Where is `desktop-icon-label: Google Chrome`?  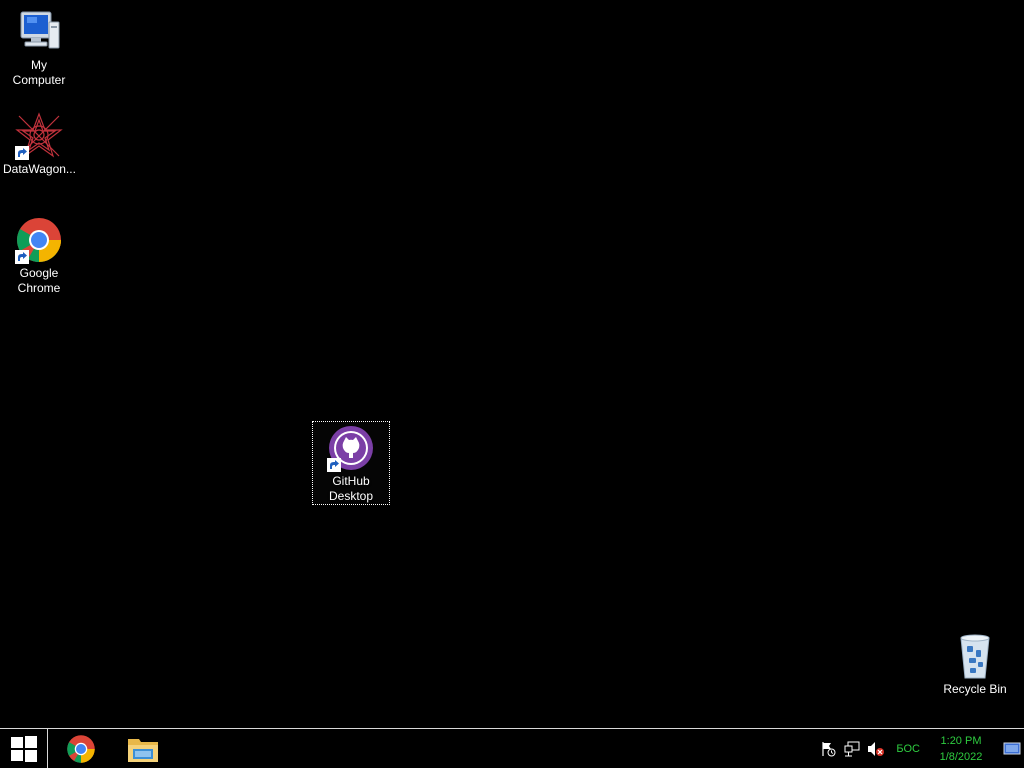
desktop-icon-label: Google Chrome is located at coordinates (39, 280).